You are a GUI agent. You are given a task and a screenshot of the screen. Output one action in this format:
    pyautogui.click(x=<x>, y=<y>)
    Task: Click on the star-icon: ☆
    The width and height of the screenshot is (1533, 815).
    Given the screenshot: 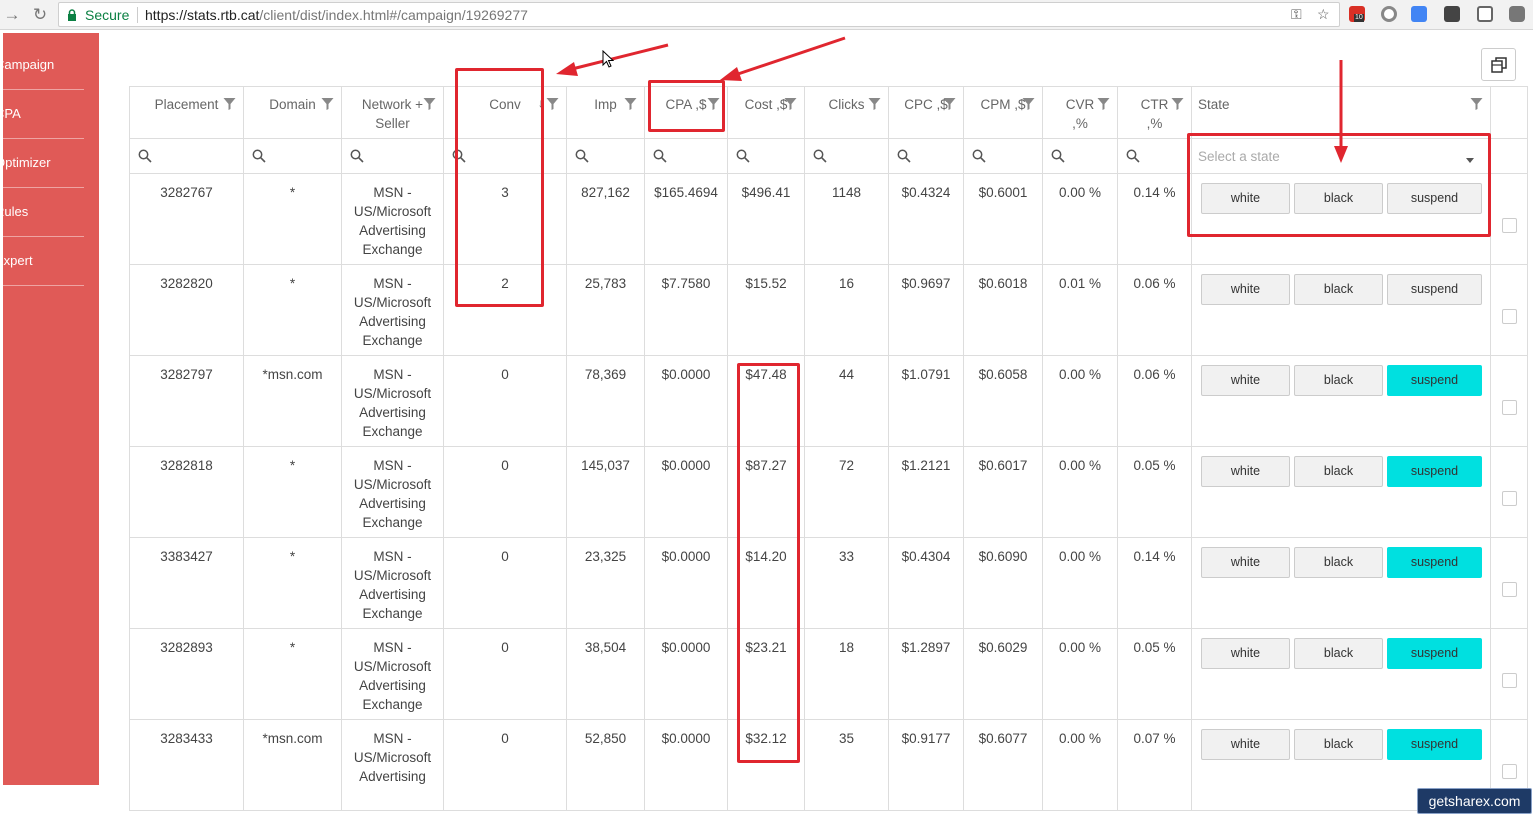 What is the action you would take?
    pyautogui.click(x=1323, y=14)
    